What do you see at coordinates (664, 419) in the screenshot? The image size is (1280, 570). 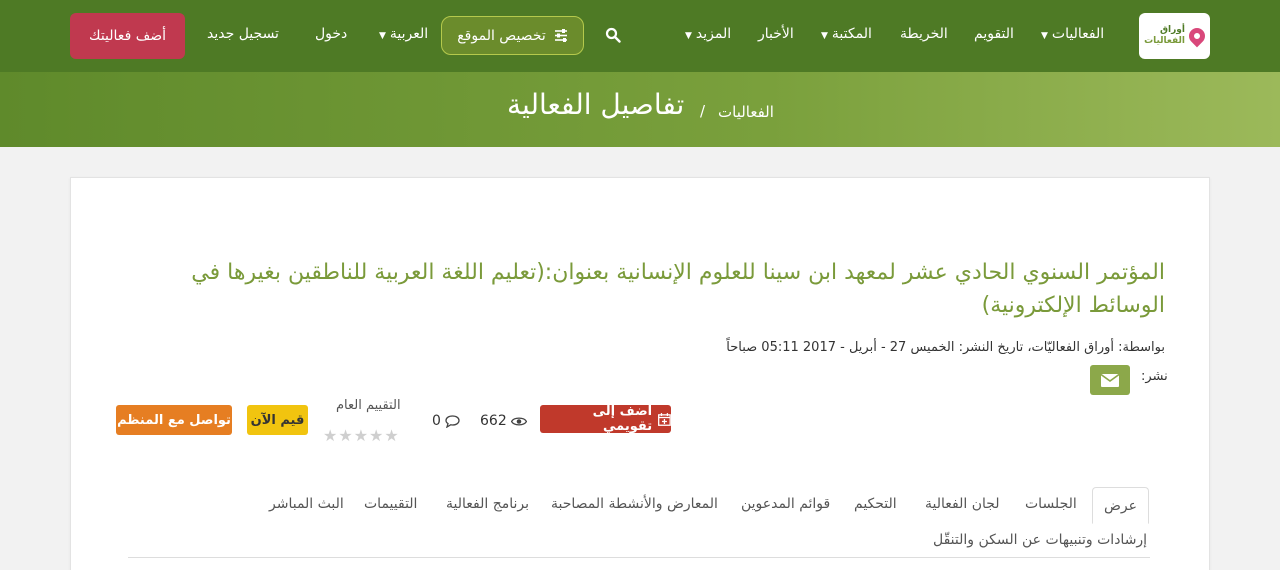 I see `calendar-plus-icon` at bounding box center [664, 419].